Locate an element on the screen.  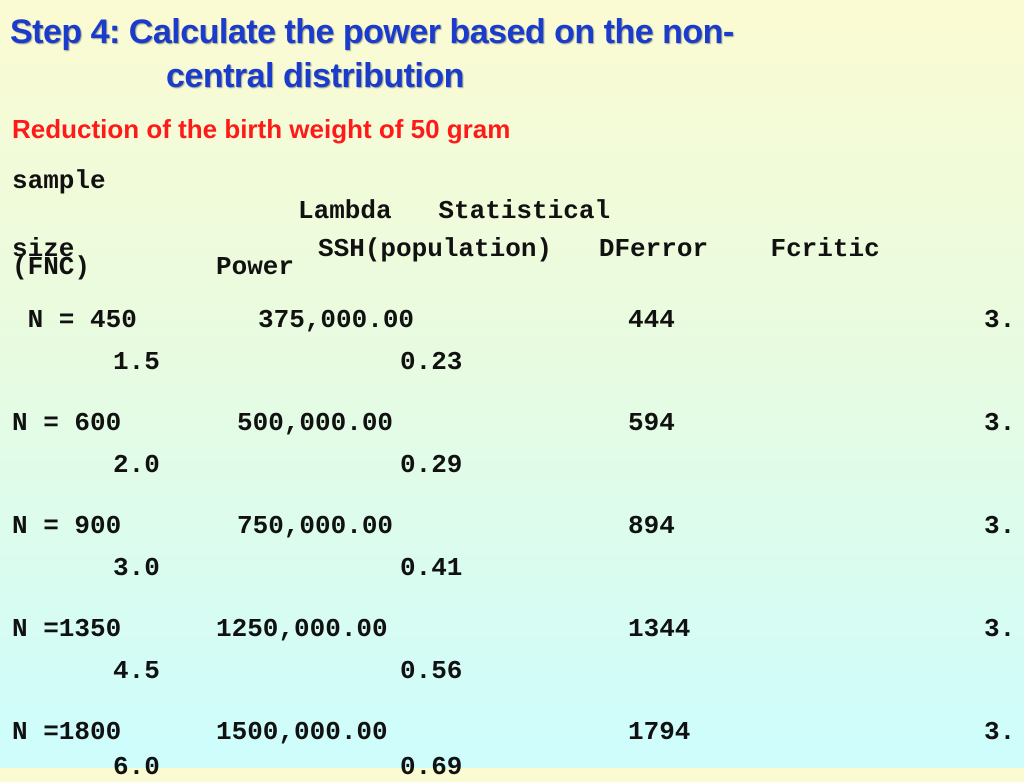
row-sample-size: N =1350 is located at coordinates (67, 629).